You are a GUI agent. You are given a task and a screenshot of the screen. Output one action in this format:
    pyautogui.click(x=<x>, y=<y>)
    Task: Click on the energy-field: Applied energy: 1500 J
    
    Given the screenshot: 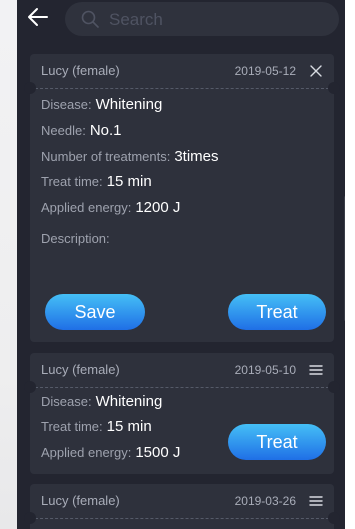 What is the action you would take?
    pyautogui.click(x=110, y=453)
    